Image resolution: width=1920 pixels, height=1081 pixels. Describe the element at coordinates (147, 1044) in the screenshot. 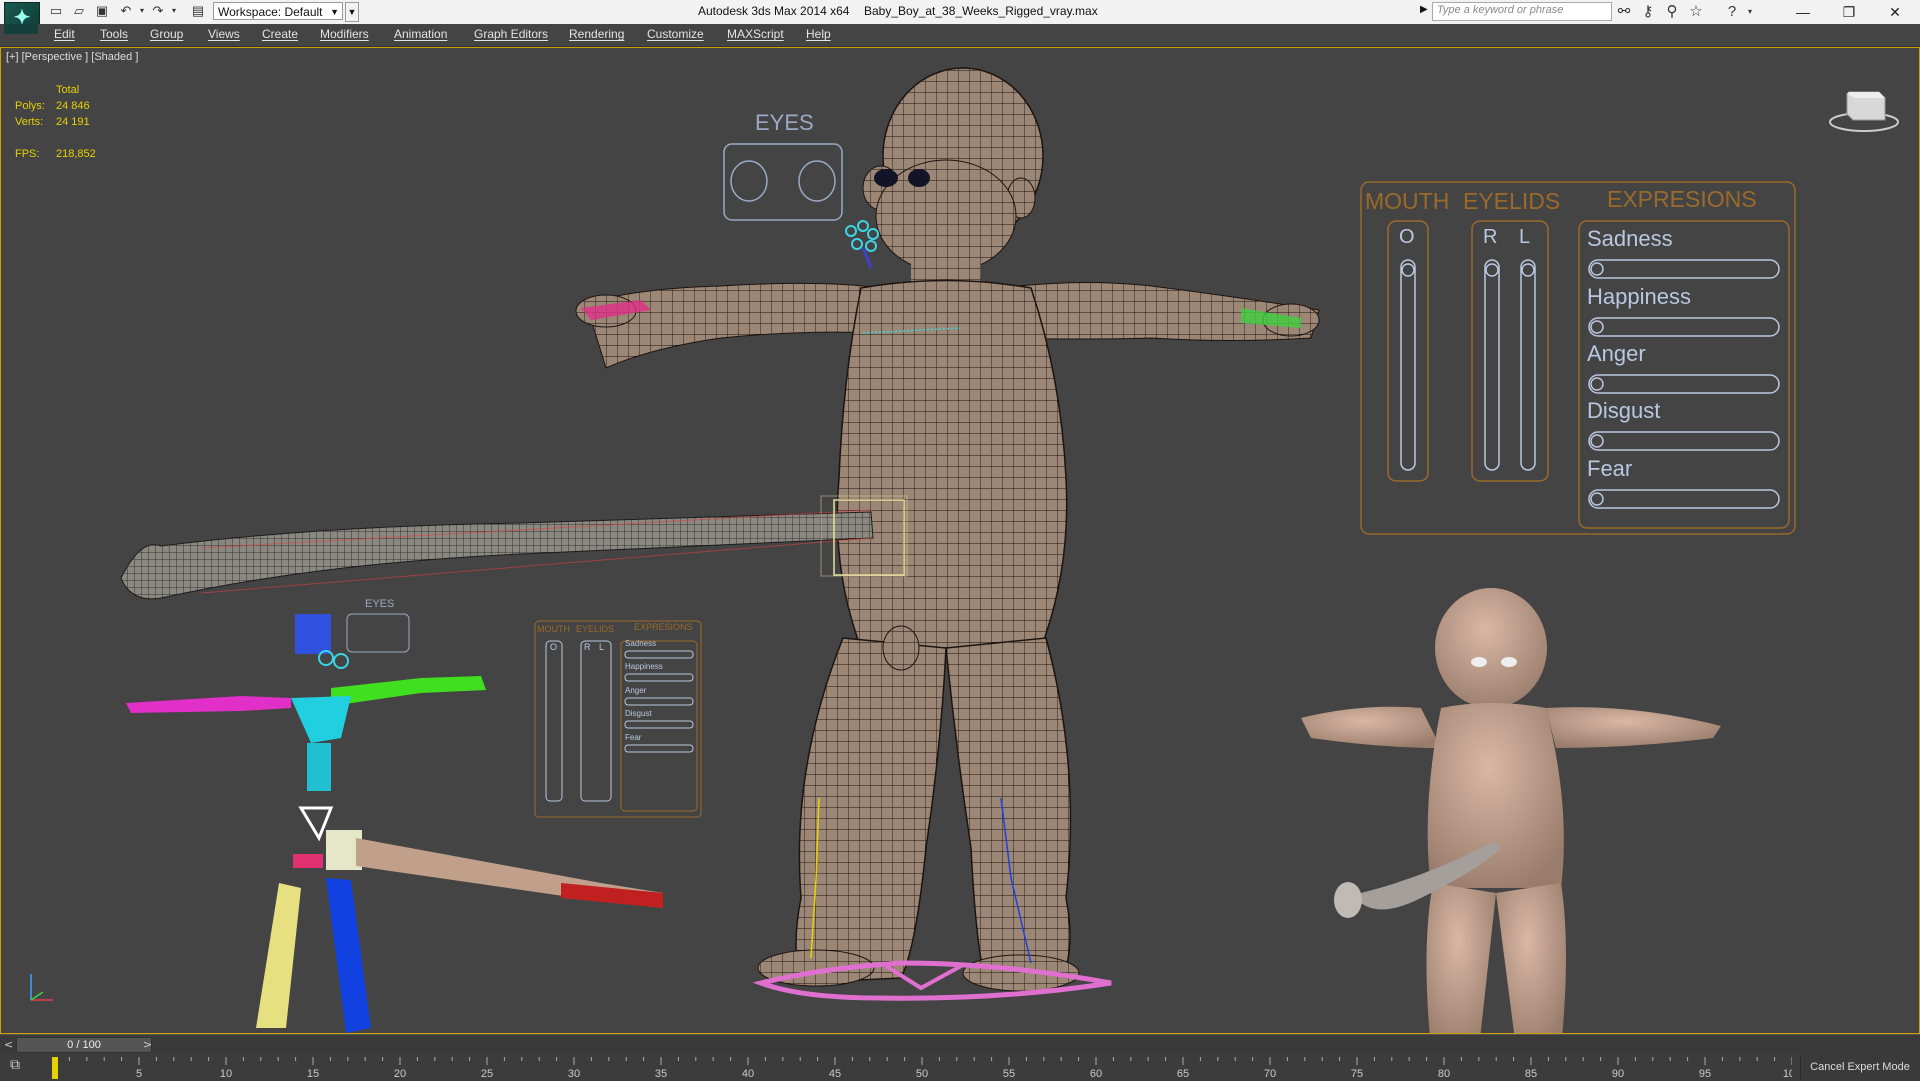

I see `next-frame-icon: >` at that location.